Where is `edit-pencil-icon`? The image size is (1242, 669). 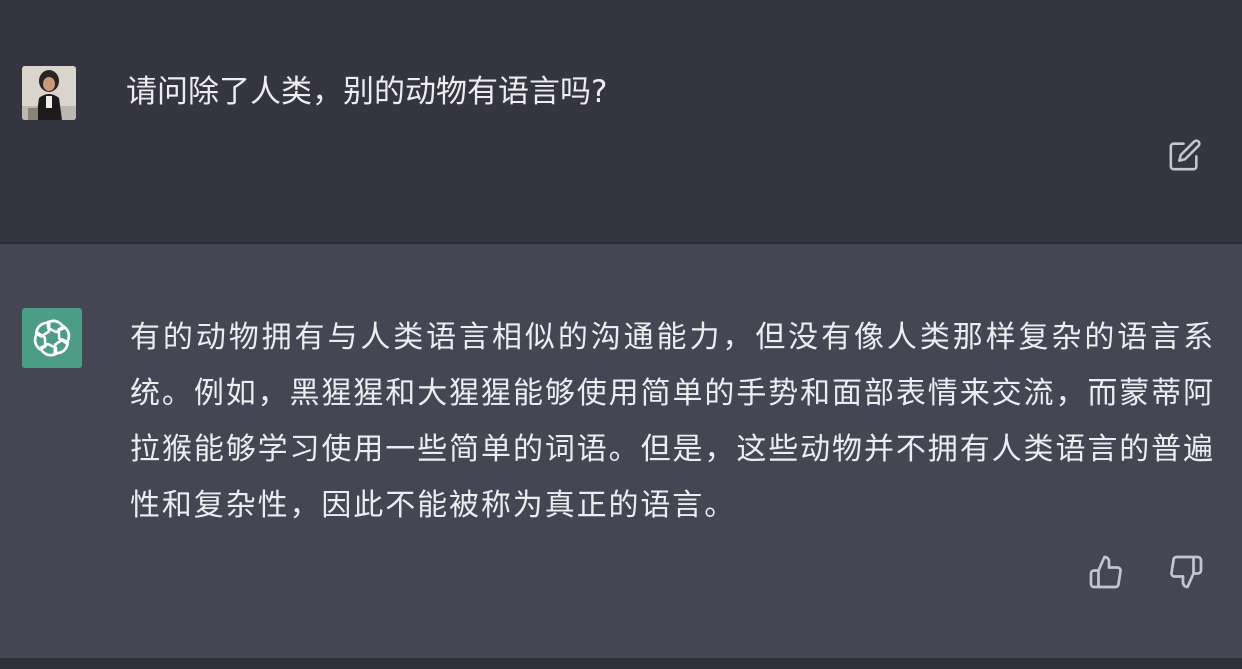
edit-pencil-icon is located at coordinates (1185, 155).